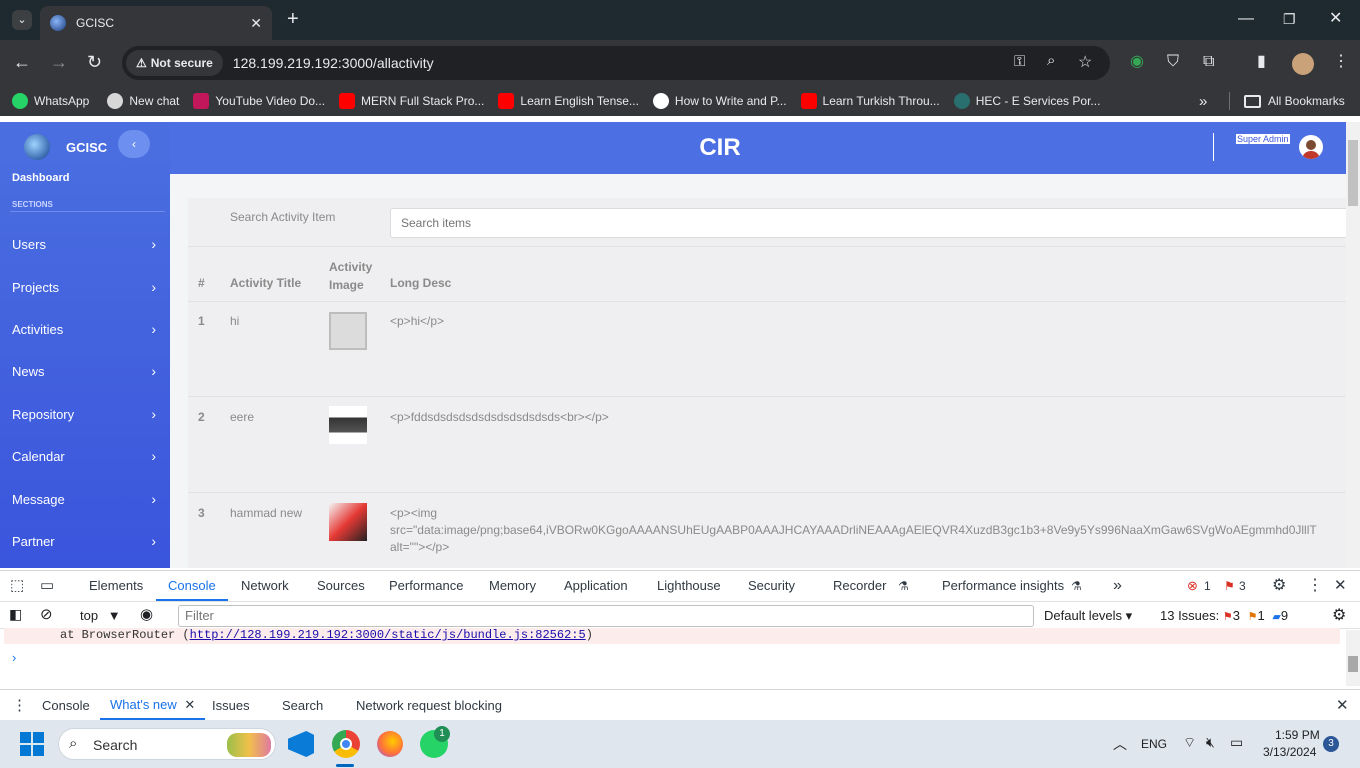 This screenshot has width=1360, height=768. I want to click on chevron-up-icon: ︿, so click(1120, 744).